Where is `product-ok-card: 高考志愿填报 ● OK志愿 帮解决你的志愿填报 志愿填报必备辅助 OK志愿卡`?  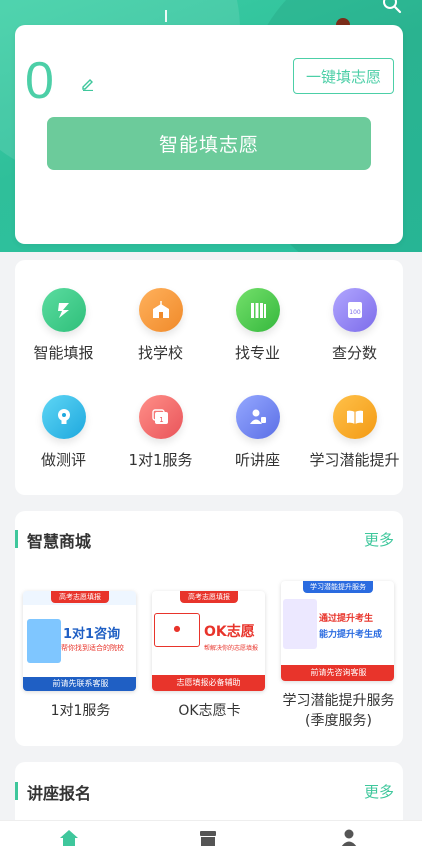
product-ok-card: 高考志愿填报 ● OK志愿 帮解决你的志愿填报 志愿填报必备辅助 OK志愿卡 is located at coordinates (209, 656).